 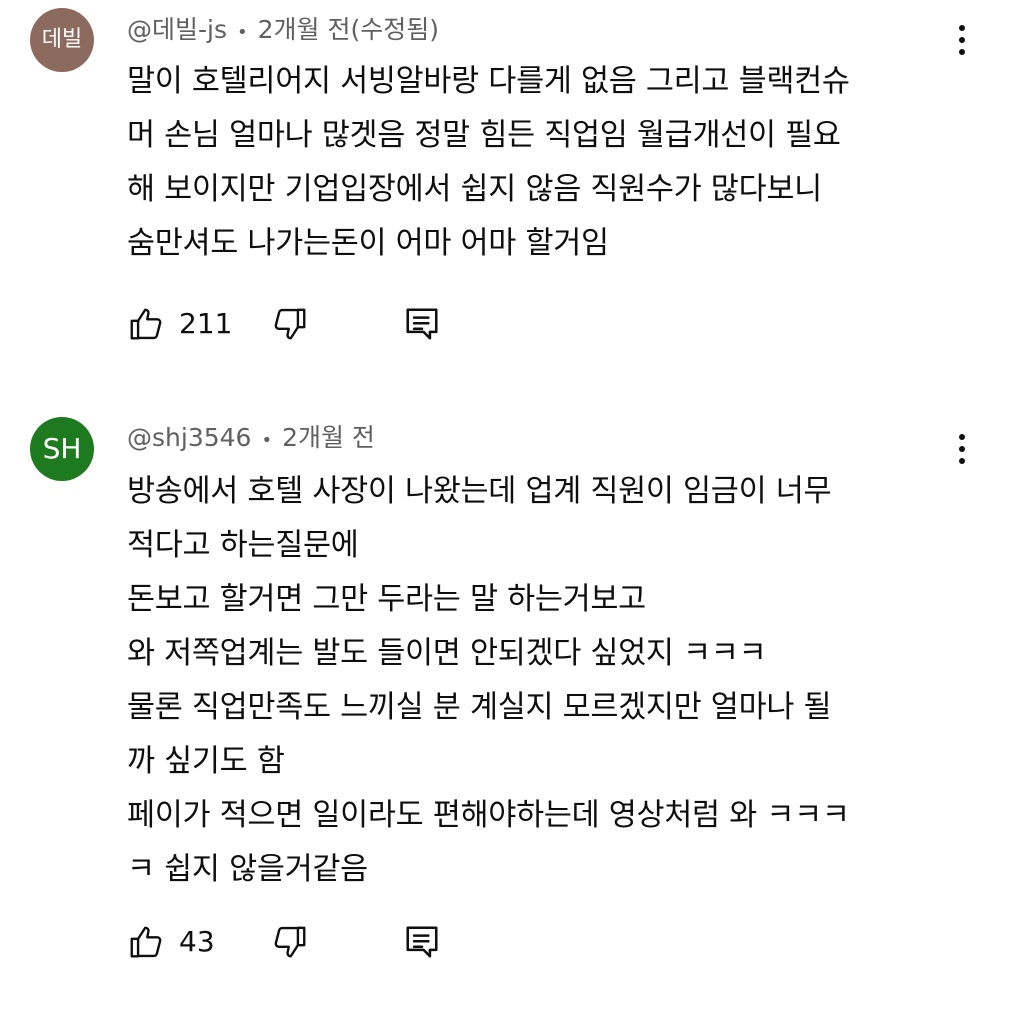 What do you see at coordinates (328, 437) in the screenshot?
I see `comment-timestamp: 2개월 전` at bounding box center [328, 437].